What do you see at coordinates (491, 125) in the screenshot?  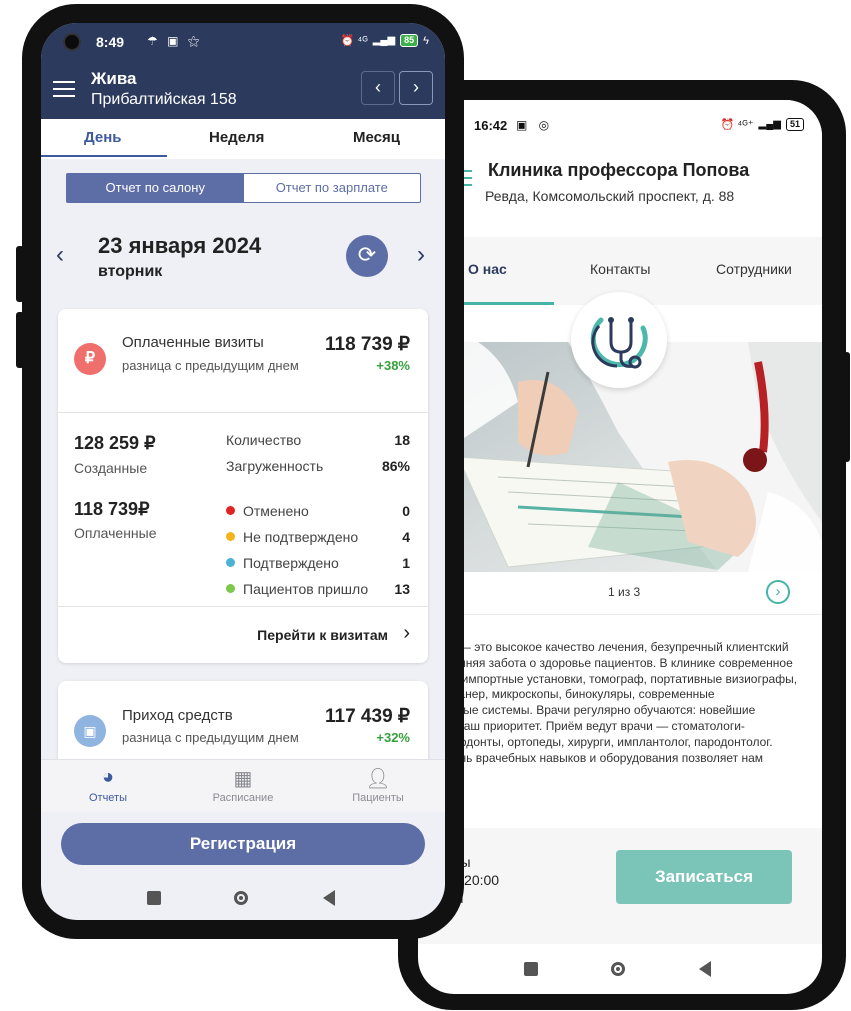 I see `status-time: 16:42` at bounding box center [491, 125].